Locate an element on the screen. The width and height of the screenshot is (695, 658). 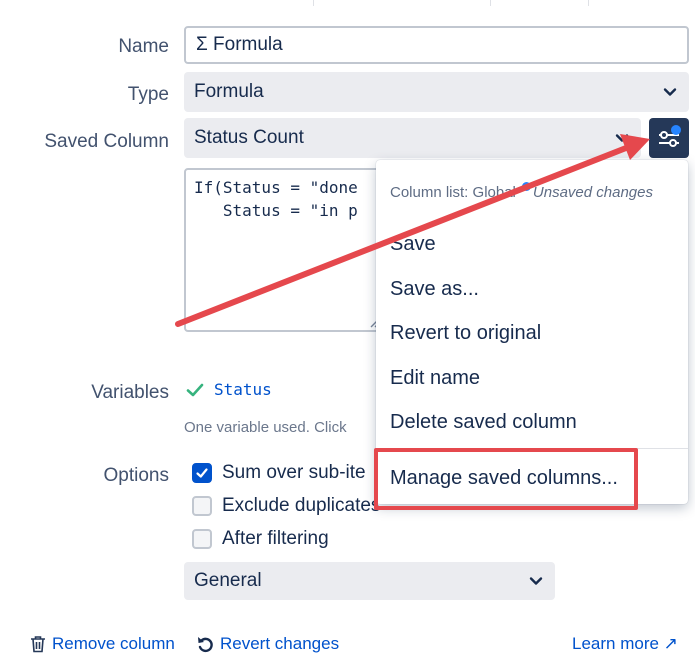
variable-row: Status is located at coordinates (229, 389).